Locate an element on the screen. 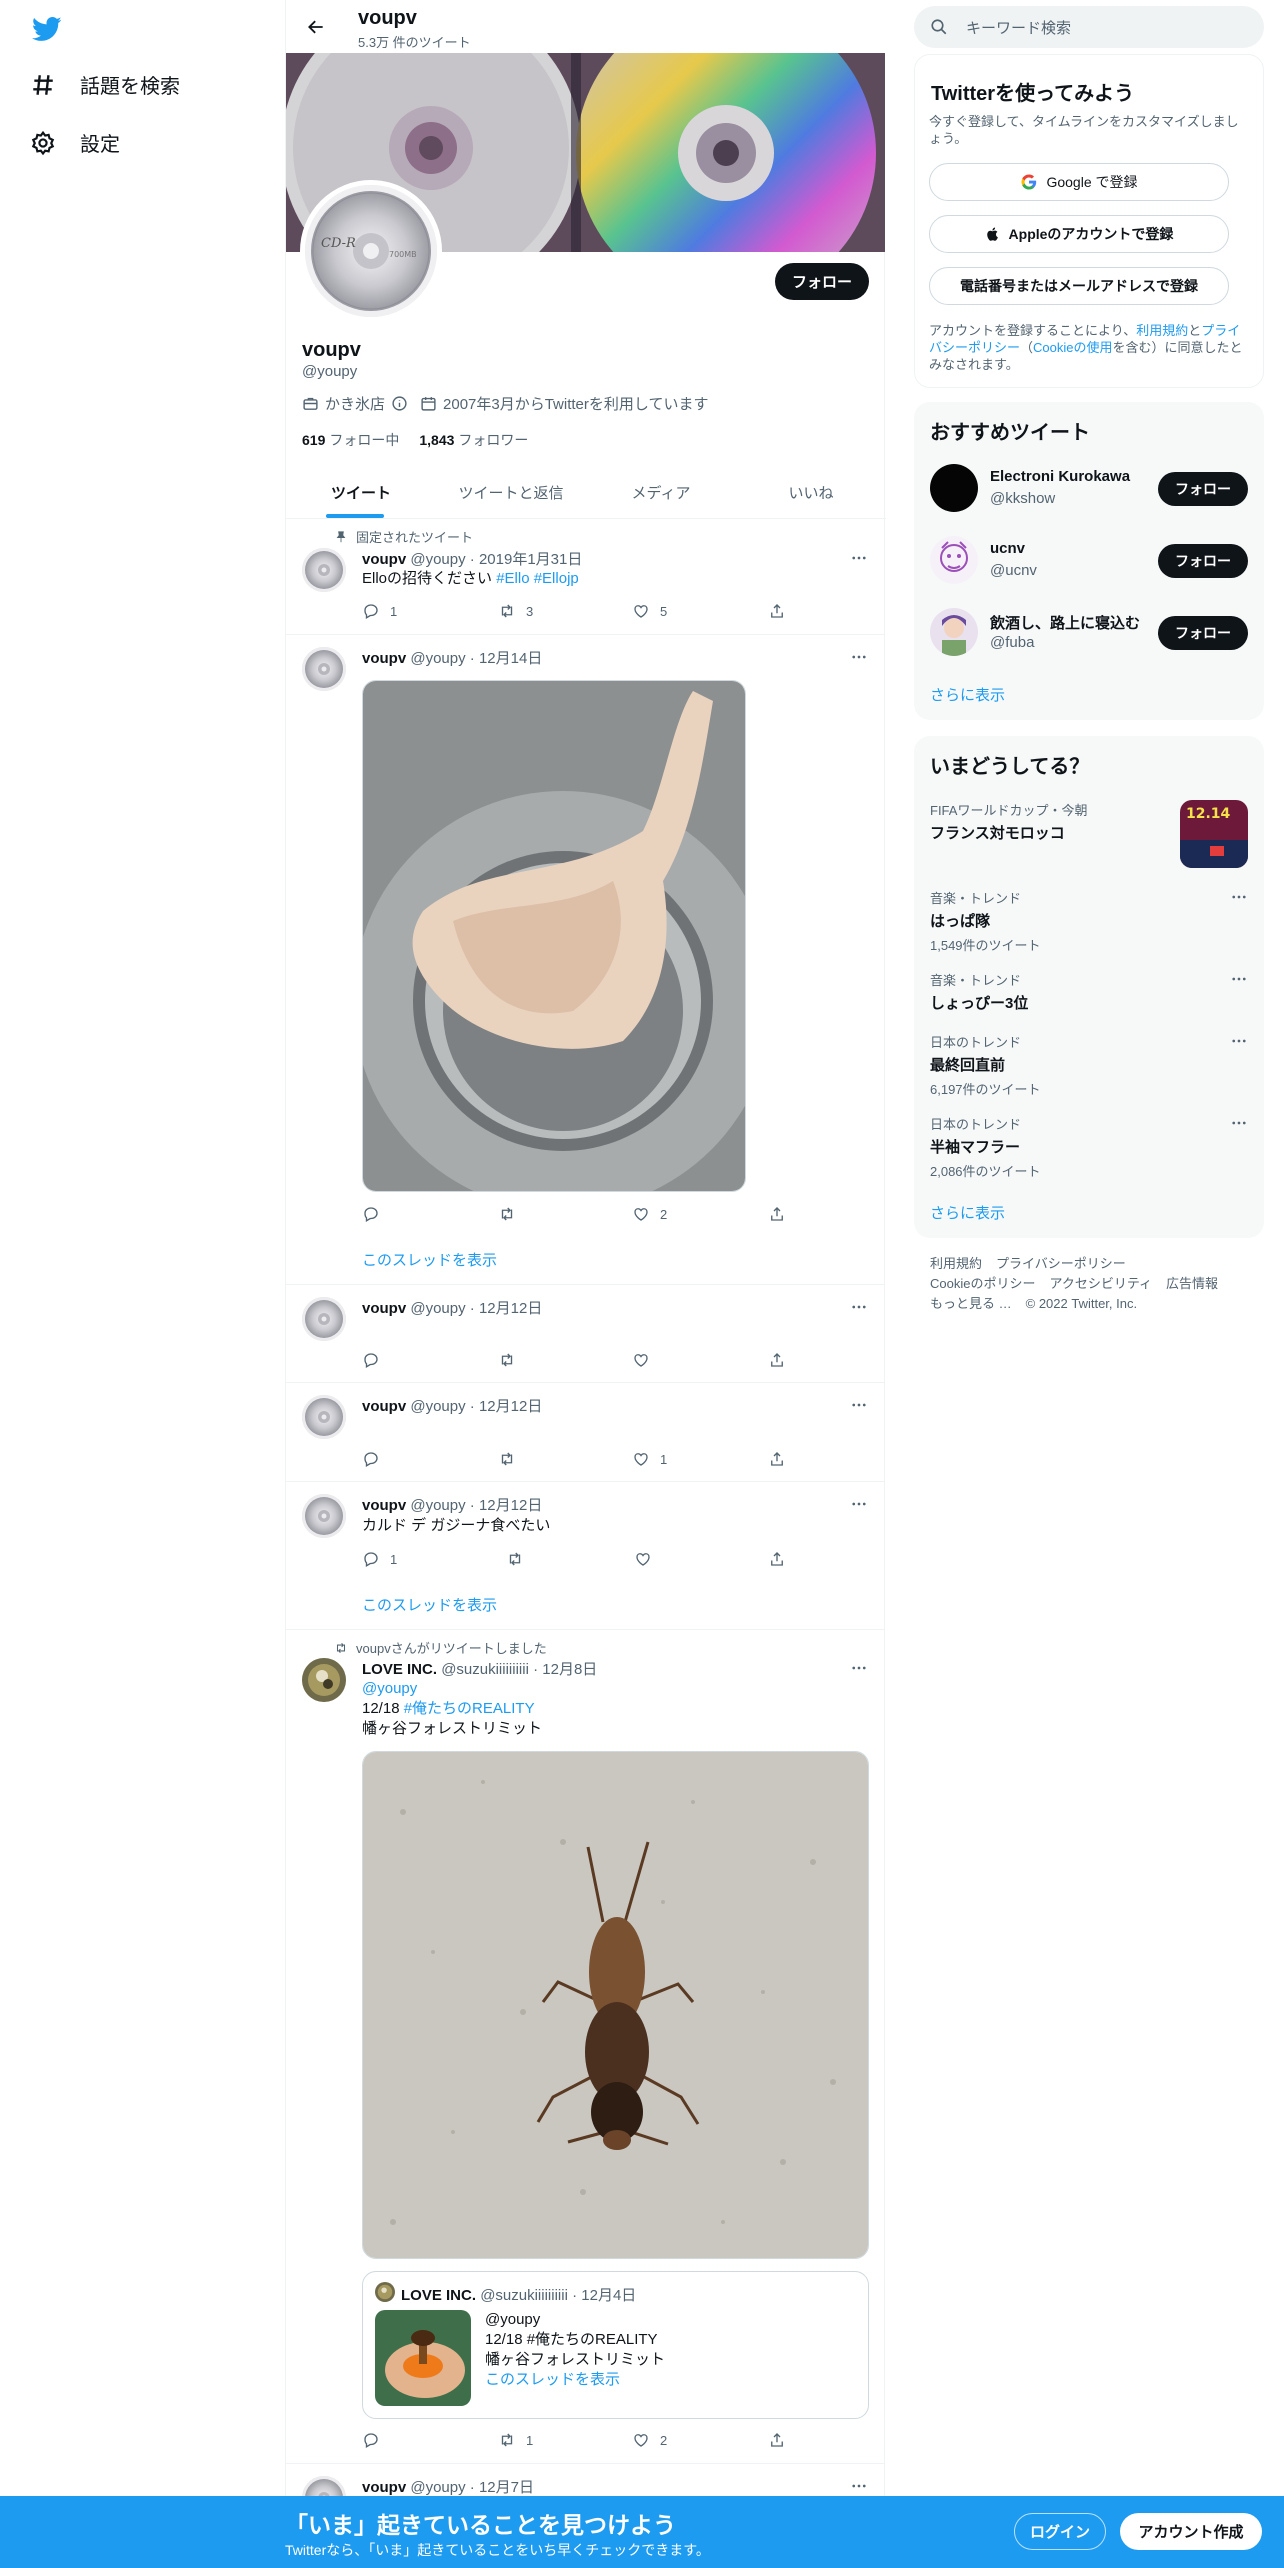 This screenshot has height=2568, width=1284. hashtag-link: #Ello #Ellojp is located at coordinates (537, 578).